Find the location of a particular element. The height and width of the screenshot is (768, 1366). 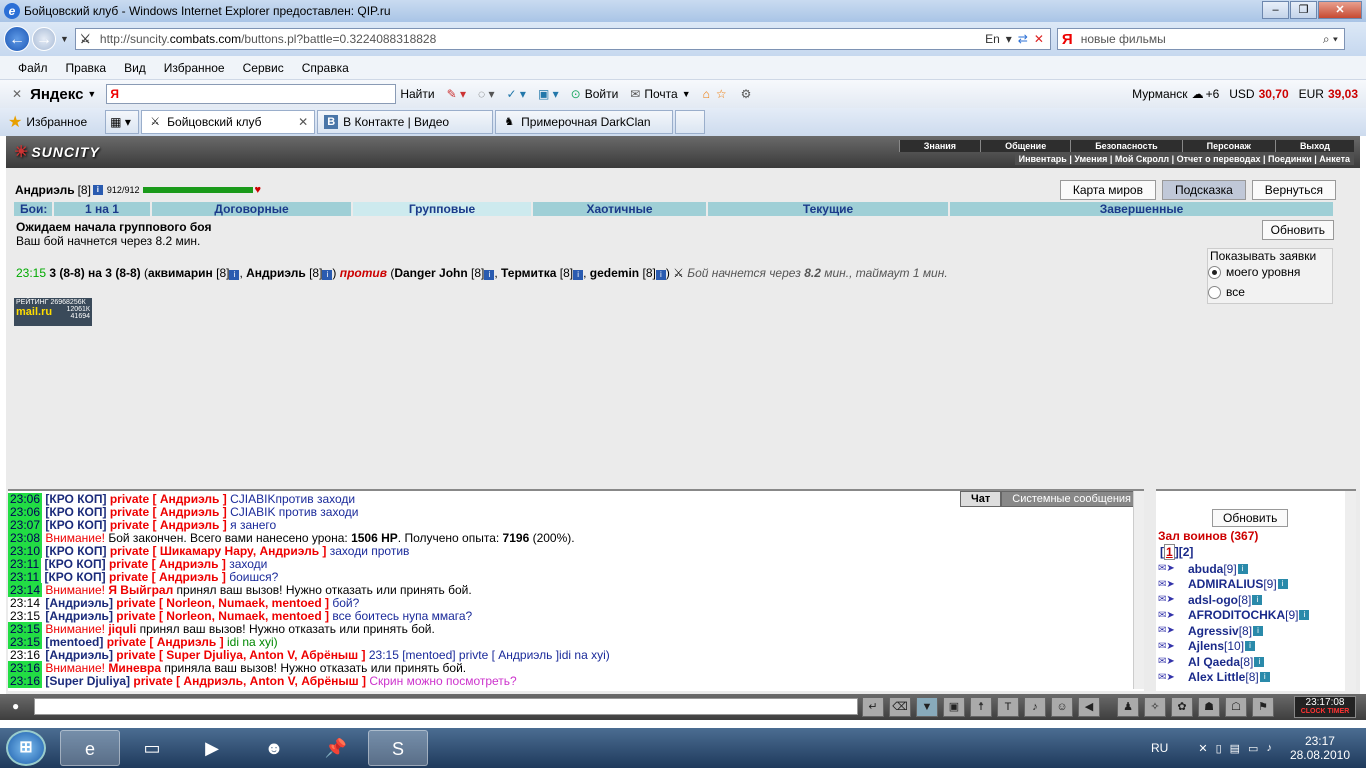

msg-private: private [ Norleon, Numaek, mentoed ] is located at coordinates (222, 616).